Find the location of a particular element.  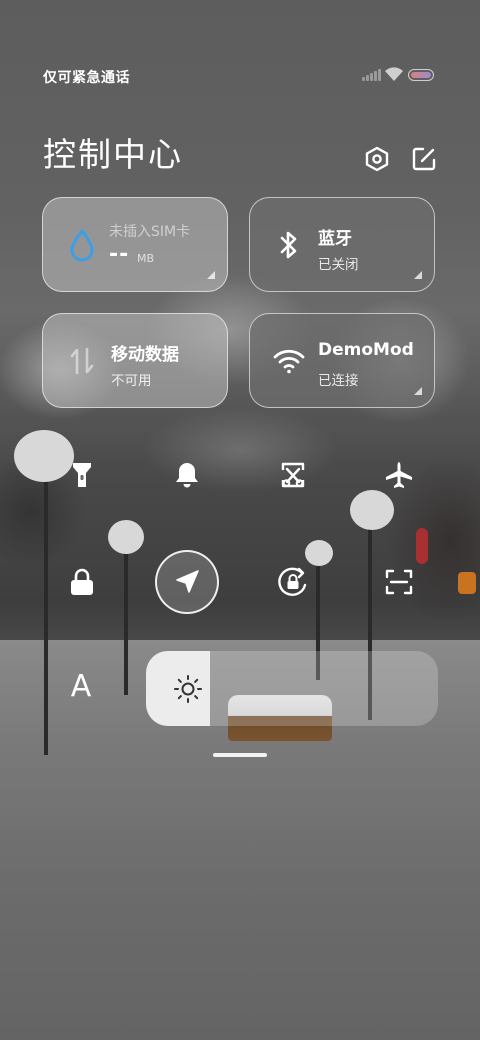

bluetooth-tile: 蓝牙 已关闭 is located at coordinates (342, 244).